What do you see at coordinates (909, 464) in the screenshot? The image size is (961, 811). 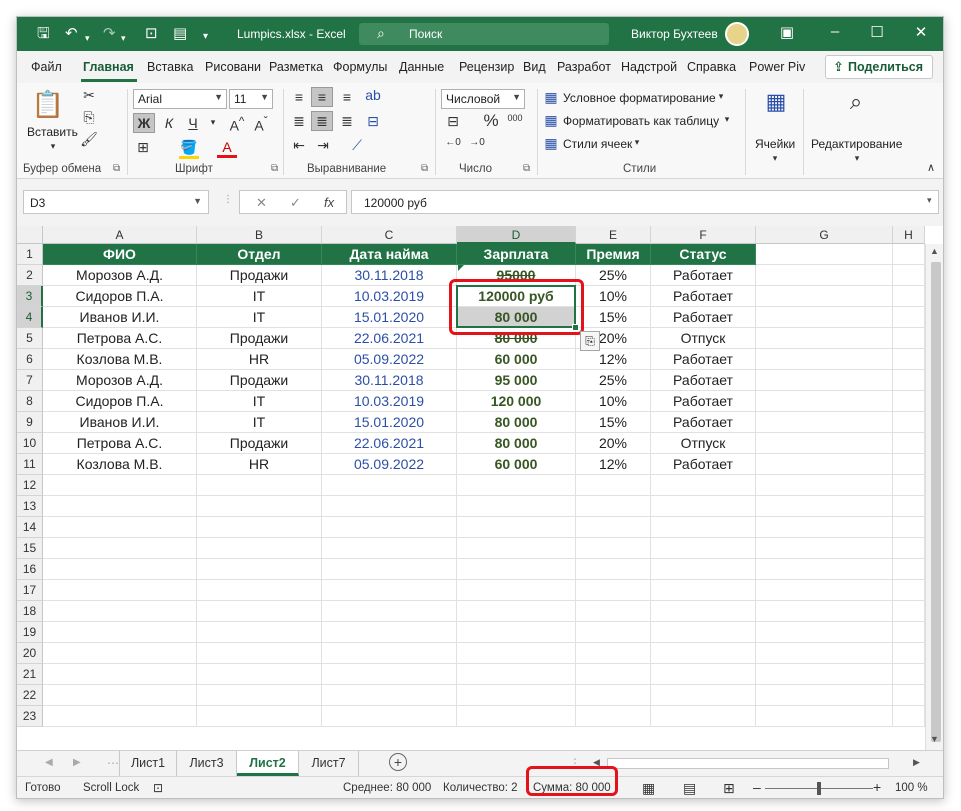 I see `cell-h11` at bounding box center [909, 464].